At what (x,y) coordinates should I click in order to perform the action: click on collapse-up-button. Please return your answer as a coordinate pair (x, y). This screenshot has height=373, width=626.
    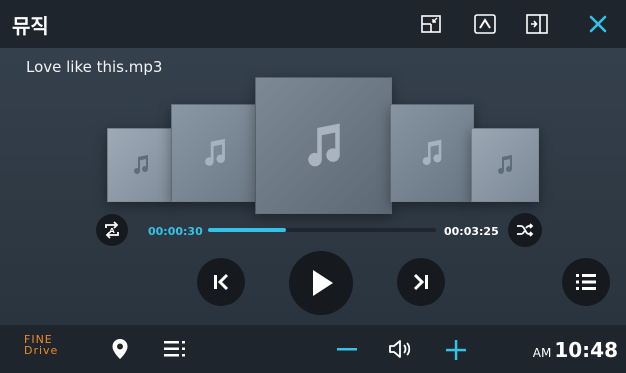
    Looking at the image, I should click on (485, 24).